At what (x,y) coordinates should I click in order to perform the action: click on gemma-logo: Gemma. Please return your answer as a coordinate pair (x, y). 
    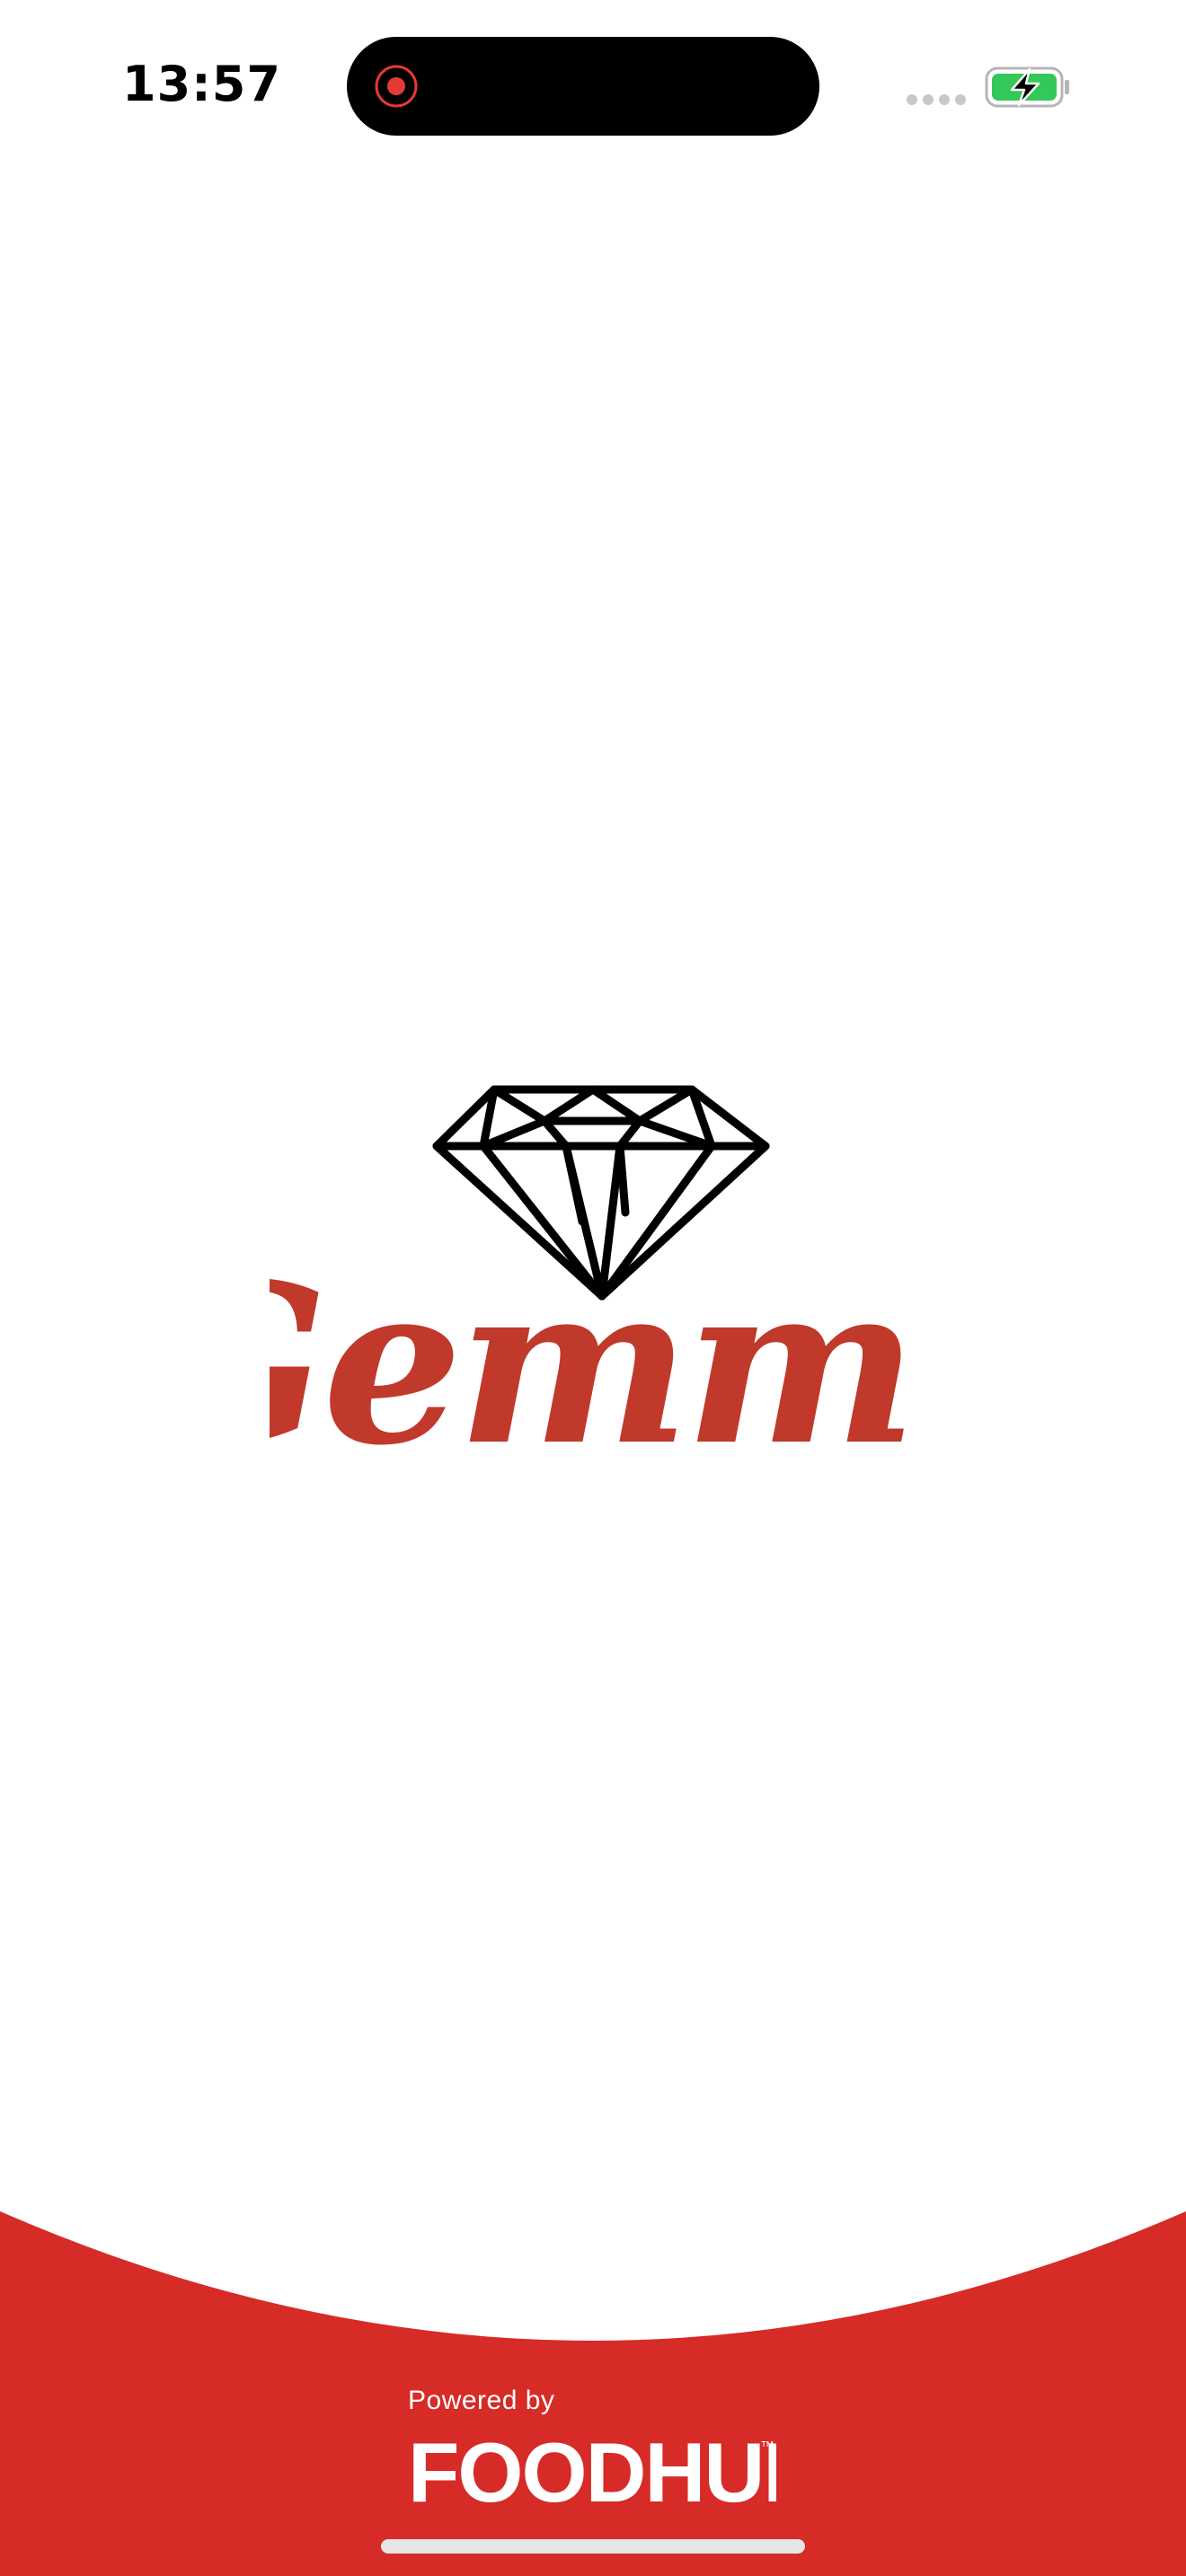
    Looking at the image, I should click on (593, 1279).